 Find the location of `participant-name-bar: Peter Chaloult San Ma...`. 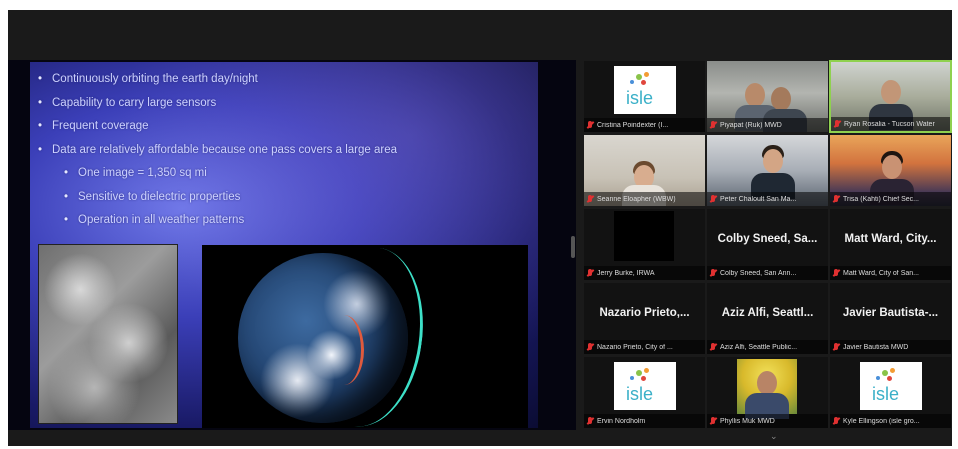

participant-name-bar: Peter Chaloult San Ma... is located at coordinates (767, 199).